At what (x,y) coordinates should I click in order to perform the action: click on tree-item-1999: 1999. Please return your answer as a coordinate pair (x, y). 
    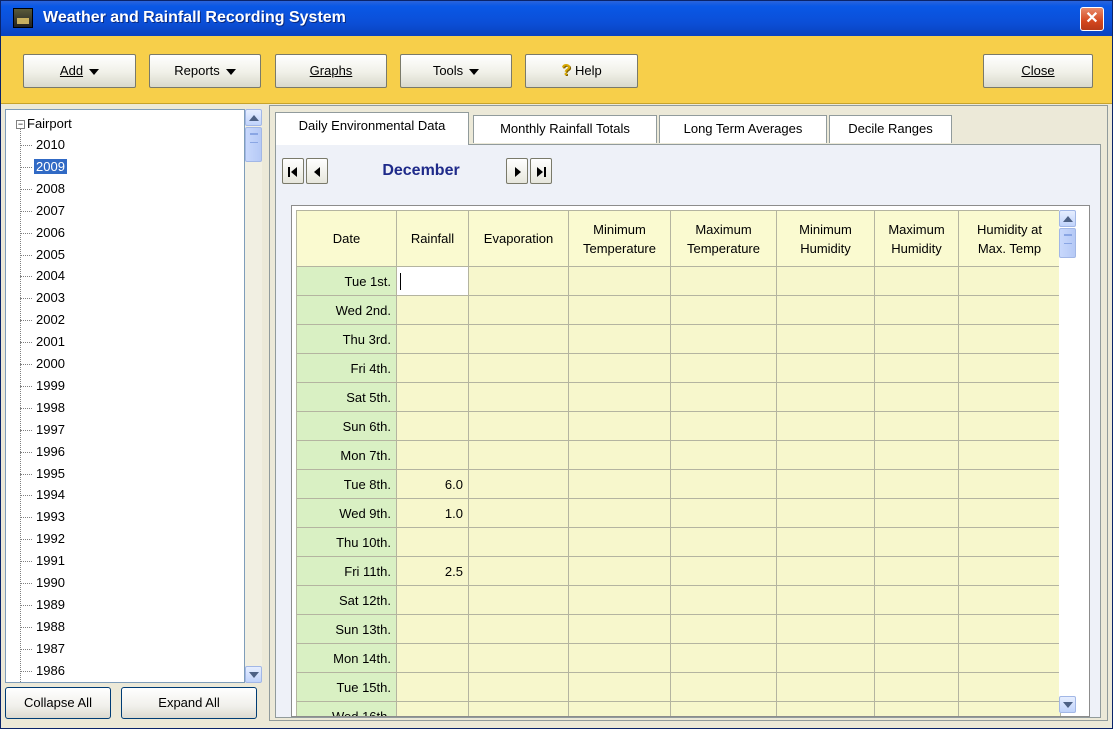
    Looking at the image, I should click on (43, 385).